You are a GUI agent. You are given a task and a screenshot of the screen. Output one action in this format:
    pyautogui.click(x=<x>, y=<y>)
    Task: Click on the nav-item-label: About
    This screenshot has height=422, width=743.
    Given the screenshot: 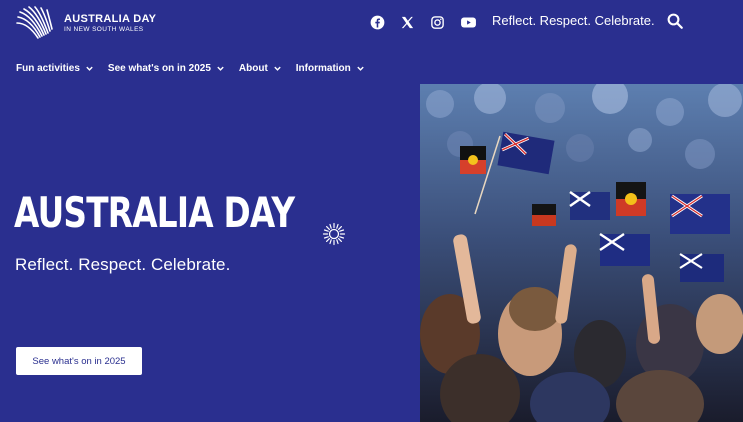 What is the action you would take?
    pyautogui.click(x=253, y=68)
    